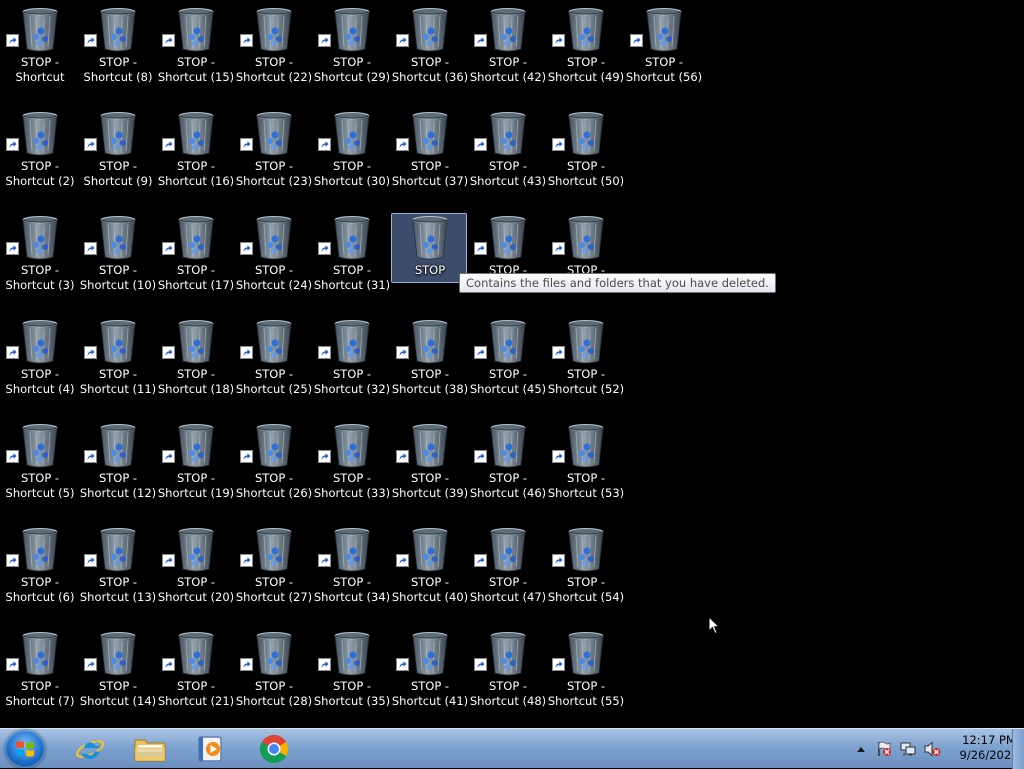 The height and width of the screenshot is (769, 1024). What do you see at coordinates (586, 694) in the screenshot?
I see `desktop-icon-label: STOP - Shortcut (55)` at bounding box center [586, 694].